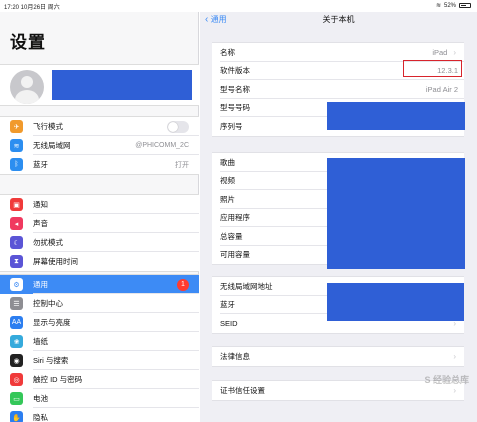 Image resolution: width=477 pixels, height=422 pixels. What do you see at coordinates (235, 356) in the screenshot?
I see `detail-row-label: 法律信息` at bounding box center [235, 356].